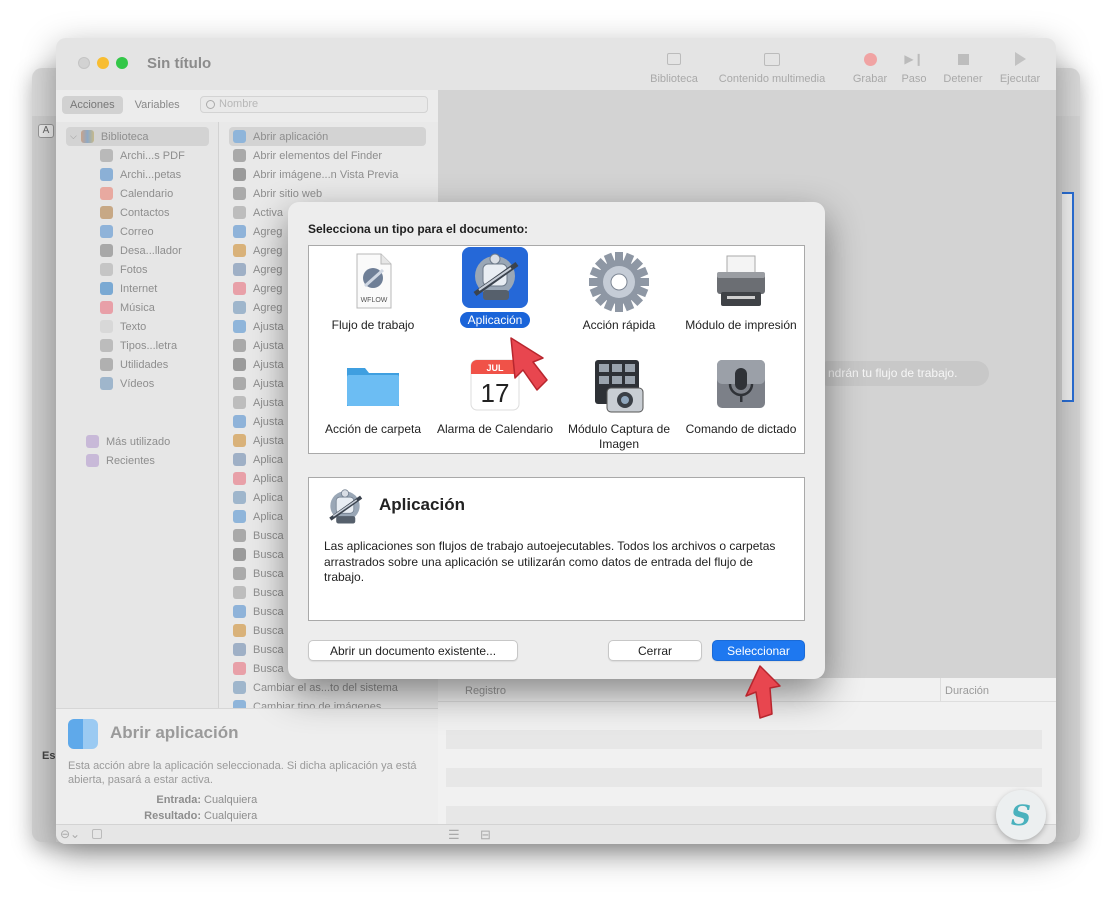  Describe the element at coordinates (374, 300) in the screenshot. I see `svg-text: WFLOW` at that location.